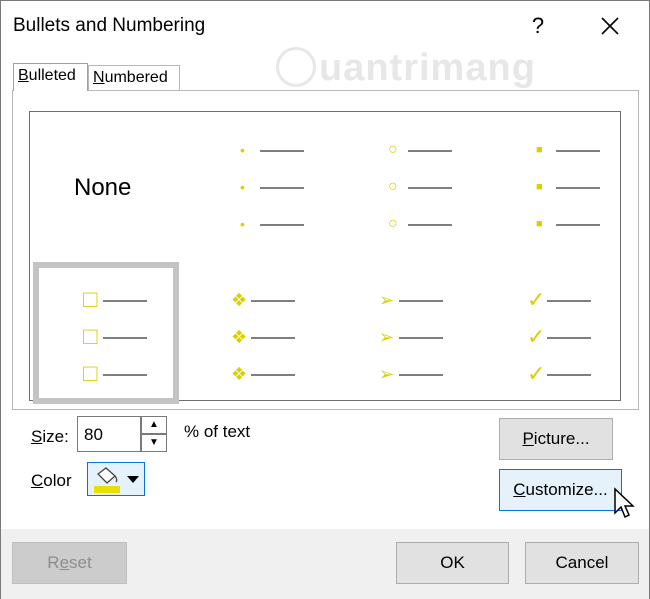 The image size is (650, 599). I want to click on tab-numbered-accesskey: N, so click(99, 77).